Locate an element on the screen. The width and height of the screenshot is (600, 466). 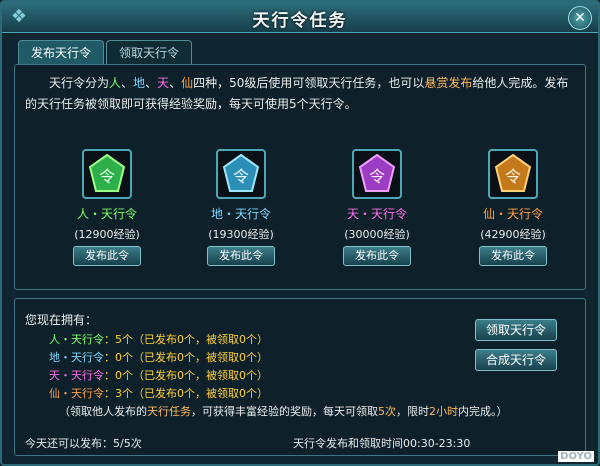
card-di: 令 地・天行令 (19300经验) 发布此令 is located at coordinates (241, 207).